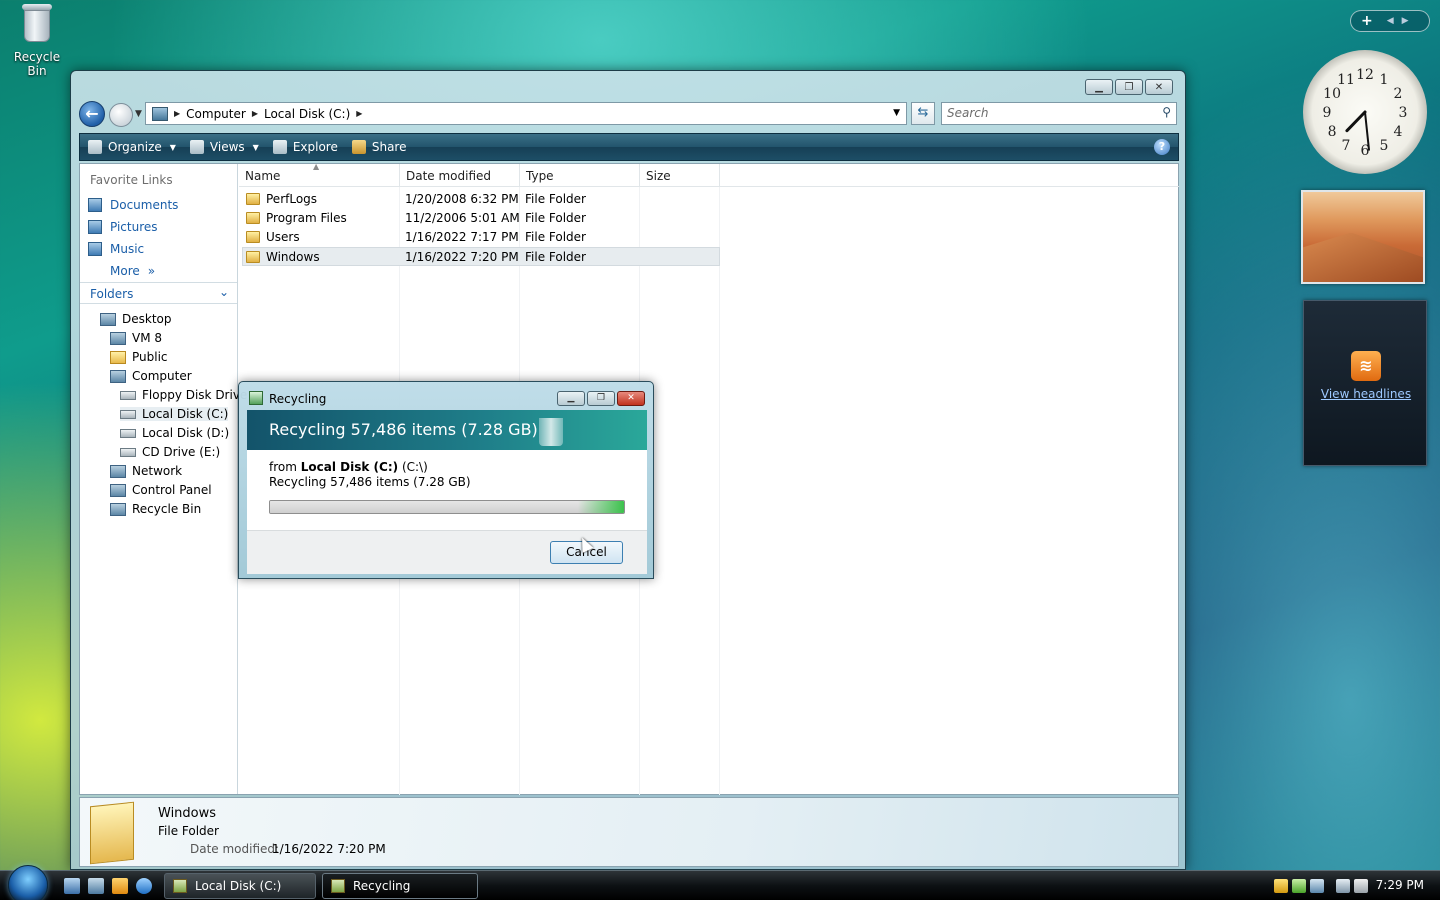 The height and width of the screenshot is (900, 1440). Describe the element at coordinates (125, 271) in the screenshot. I see `favorite-label: More` at that location.